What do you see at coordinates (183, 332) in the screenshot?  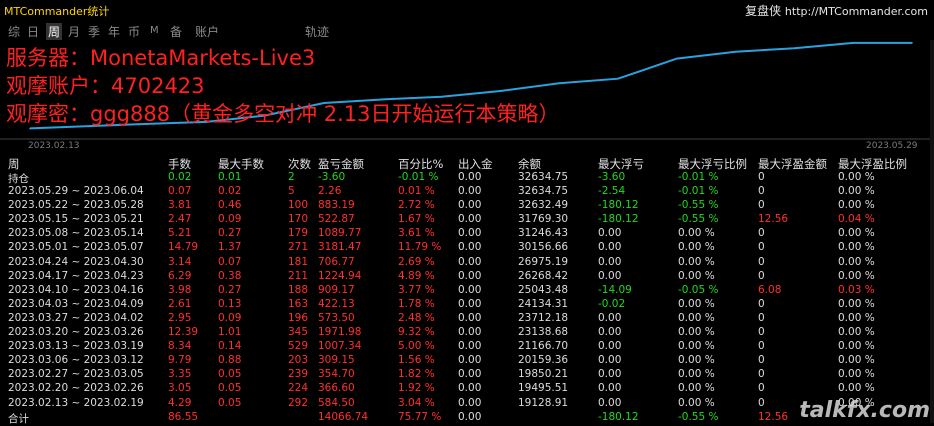 I see `cell-lots: 12.39` at bounding box center [183, 332].